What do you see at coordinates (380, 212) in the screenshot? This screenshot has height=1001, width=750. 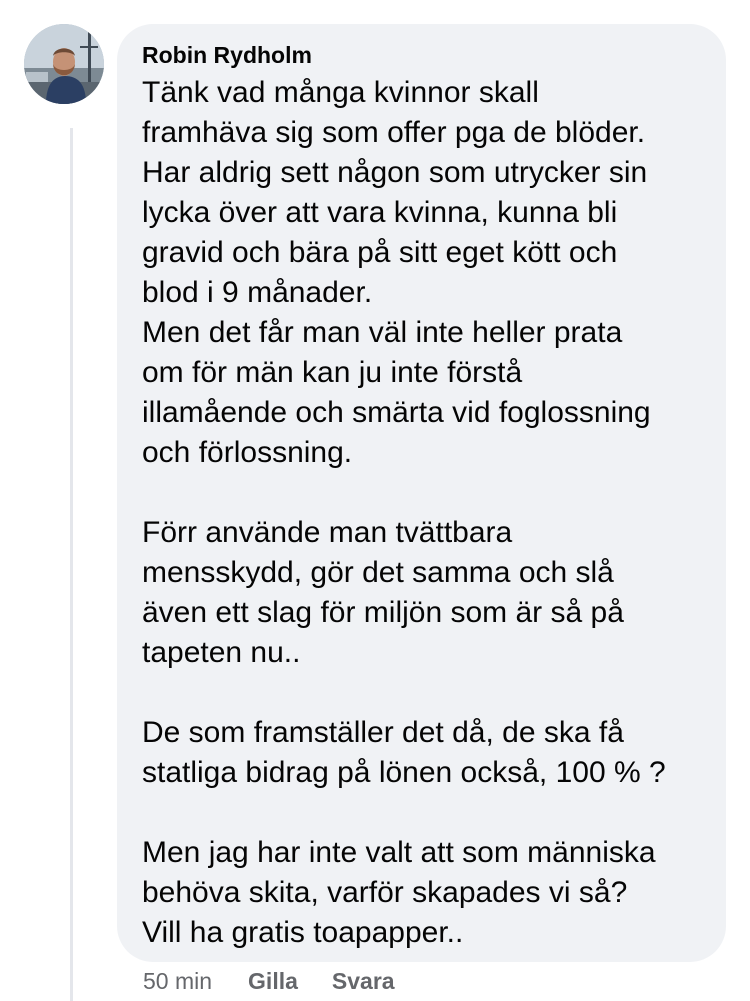 I see `comment-line: lycka över att vara kvinna, kunna bli` at bounding box center [380, 212].